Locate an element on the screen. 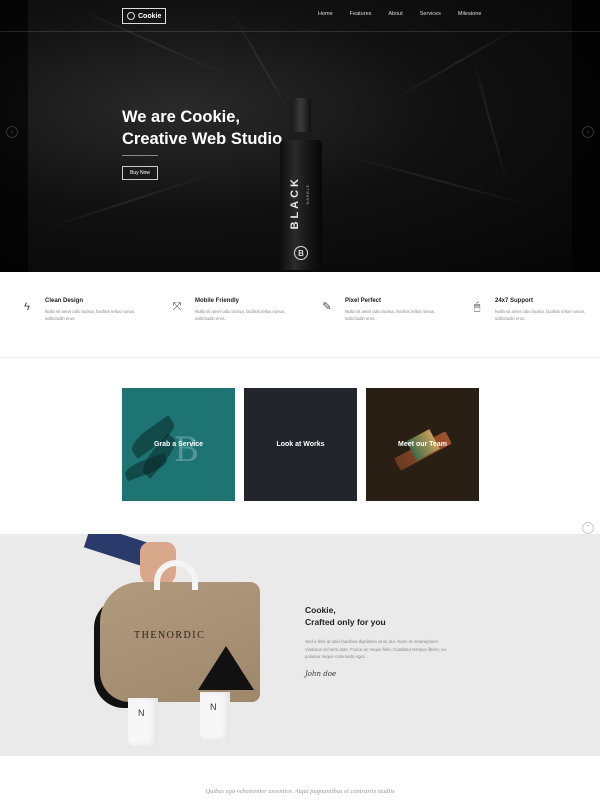 The image size is (600, 800). hero-divider is located at coordinates (140, 155).